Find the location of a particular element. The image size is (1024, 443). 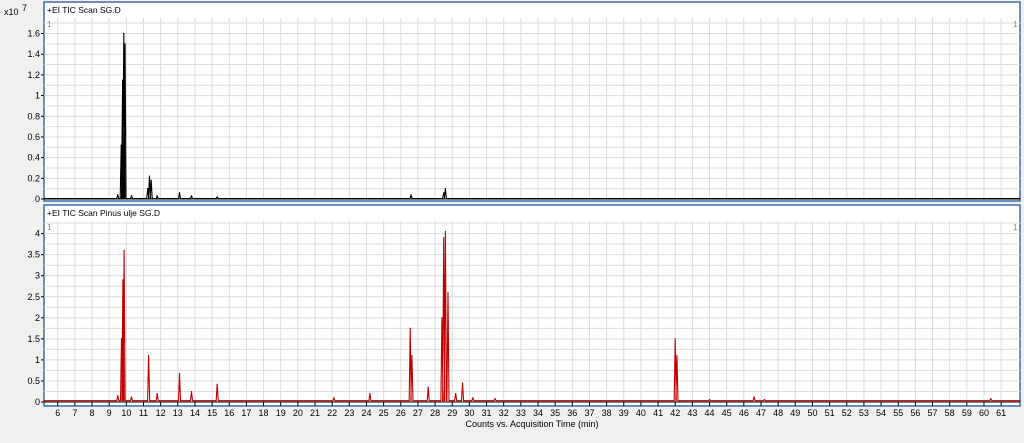

x-tick-label: 34 is located at coordinates (538, 413).